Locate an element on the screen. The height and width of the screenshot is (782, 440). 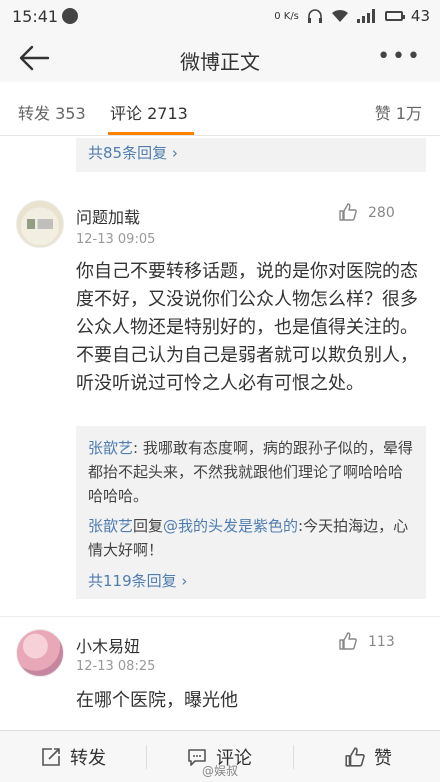
comment-username: 问题加载 is located at coordinates (108, 216).